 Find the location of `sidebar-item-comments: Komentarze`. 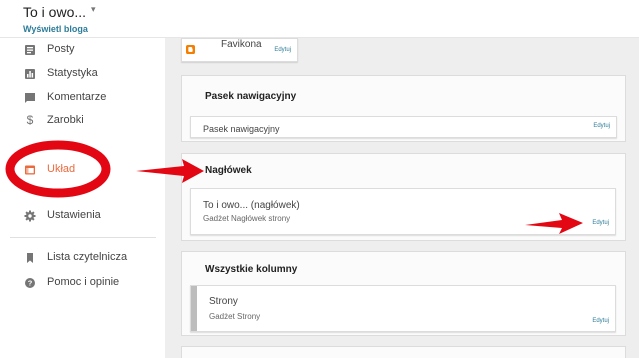

sidebar-item-comments: Komentarze is located at coordinates (82, 98).